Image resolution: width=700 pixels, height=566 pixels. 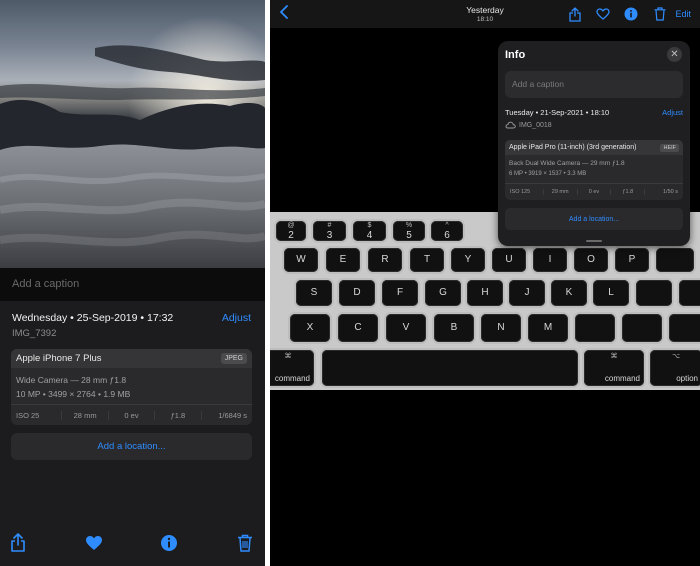 I want to click on image-meta: 6 MP • 3919 × 1537 • 3.3 MB, so click(x=548, y=174).